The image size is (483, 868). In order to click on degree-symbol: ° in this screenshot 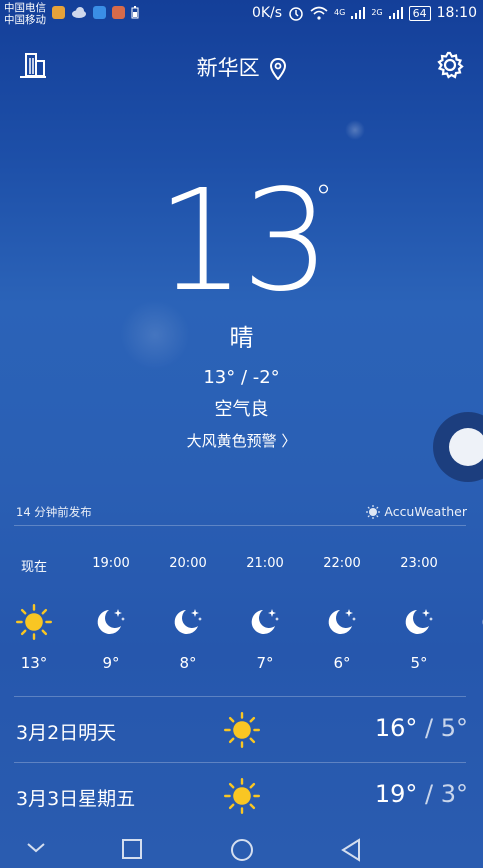, I will do `click(323, 198)`.